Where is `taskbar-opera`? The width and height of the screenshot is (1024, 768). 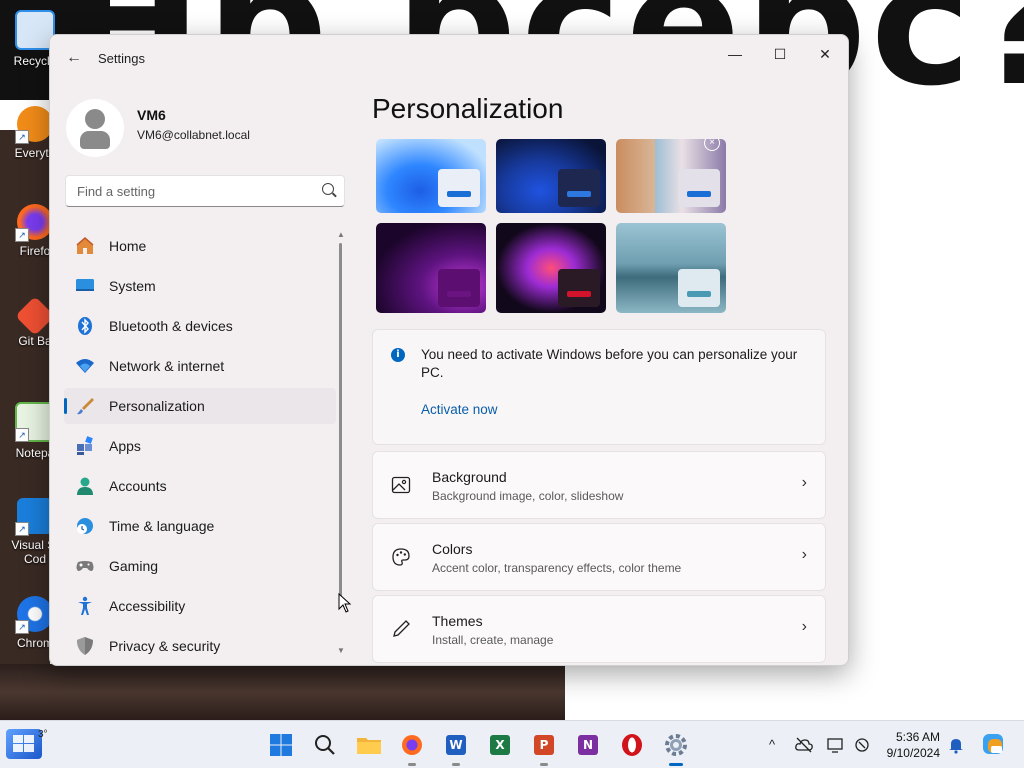 taskbar-opera is located at coordinates (632, 745).